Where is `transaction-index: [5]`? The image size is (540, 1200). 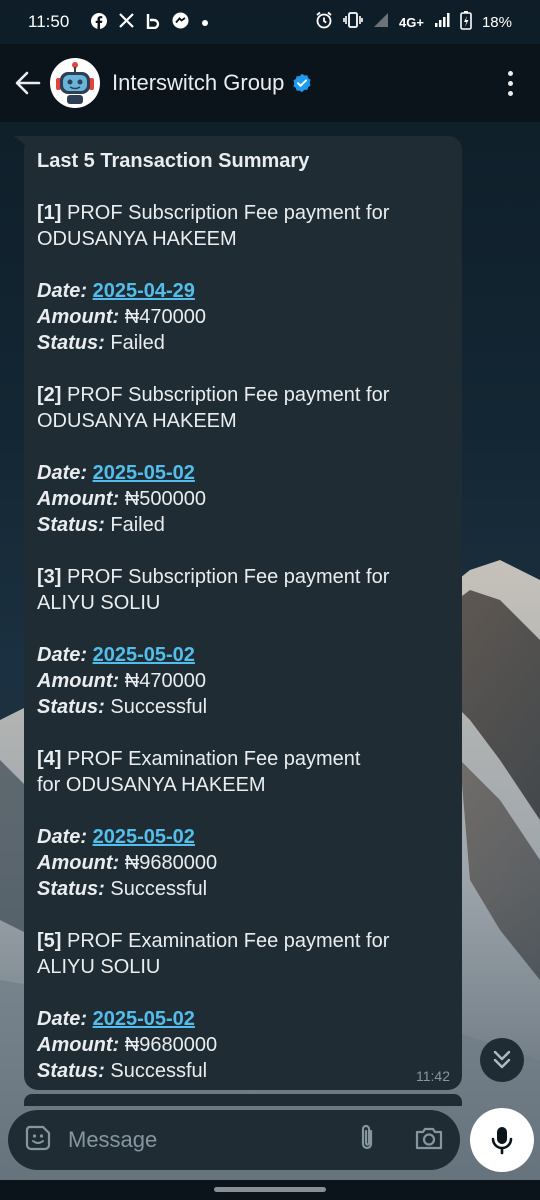
transaction-index: [5] is located at coordinates (49, 941).